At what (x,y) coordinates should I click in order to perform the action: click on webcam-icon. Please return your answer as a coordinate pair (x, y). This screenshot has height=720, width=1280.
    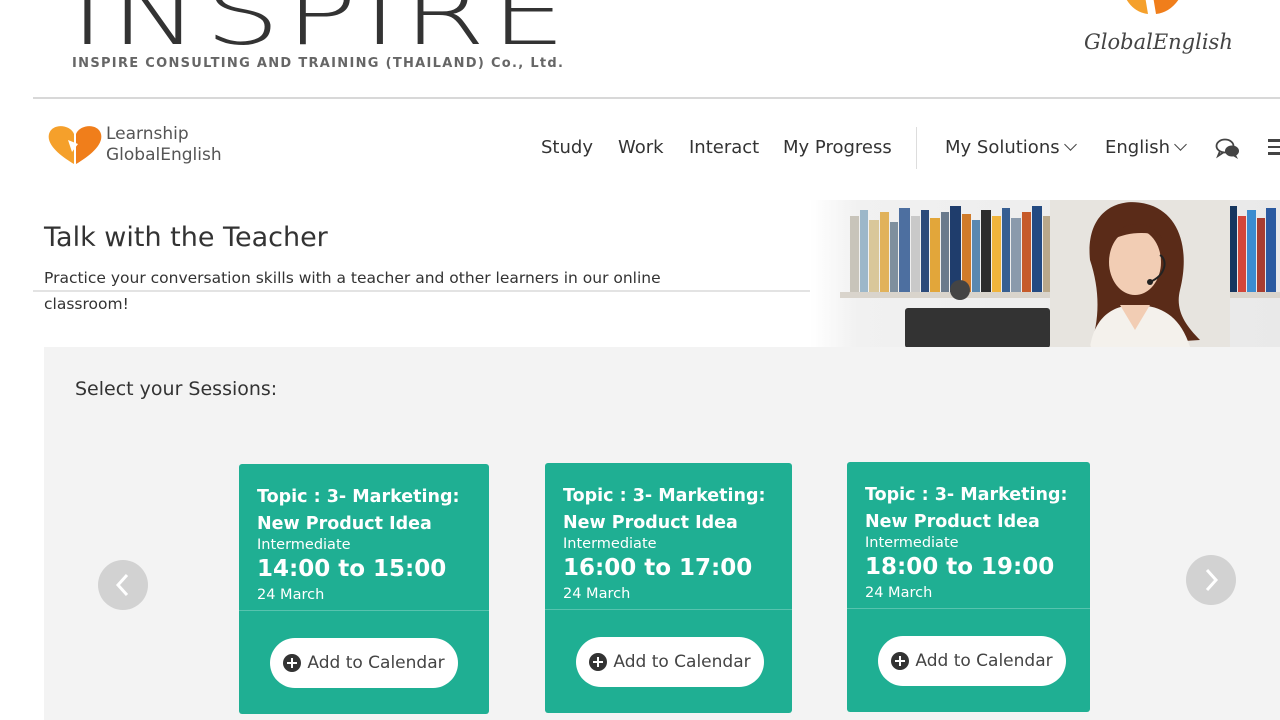
    Looking at the image, I should click on (960, 290).